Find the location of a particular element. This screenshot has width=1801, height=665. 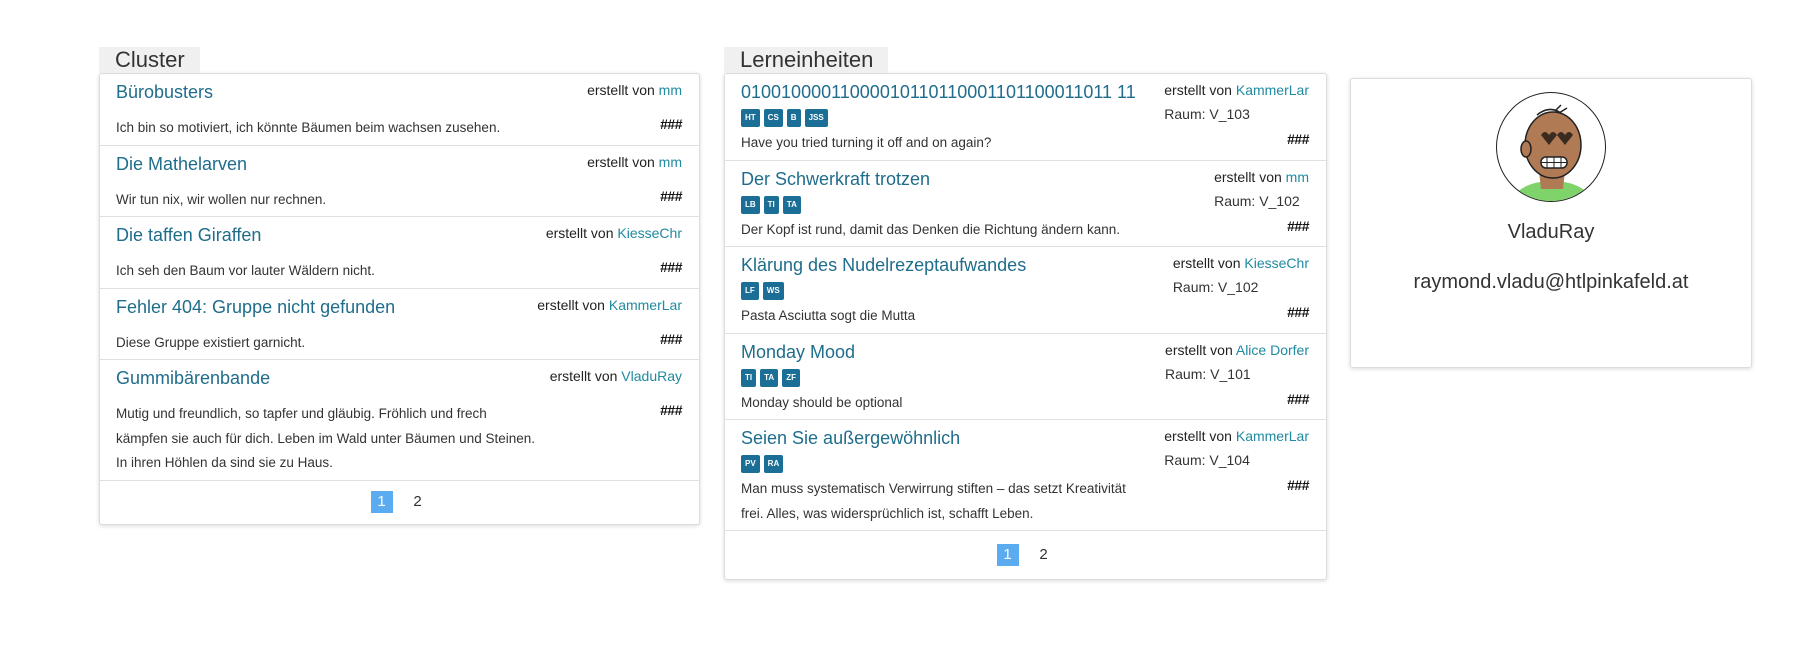

profile-section: VladuRay raymond.vladu@htlpinkafeld.at is located at coordinates (1551, 223).